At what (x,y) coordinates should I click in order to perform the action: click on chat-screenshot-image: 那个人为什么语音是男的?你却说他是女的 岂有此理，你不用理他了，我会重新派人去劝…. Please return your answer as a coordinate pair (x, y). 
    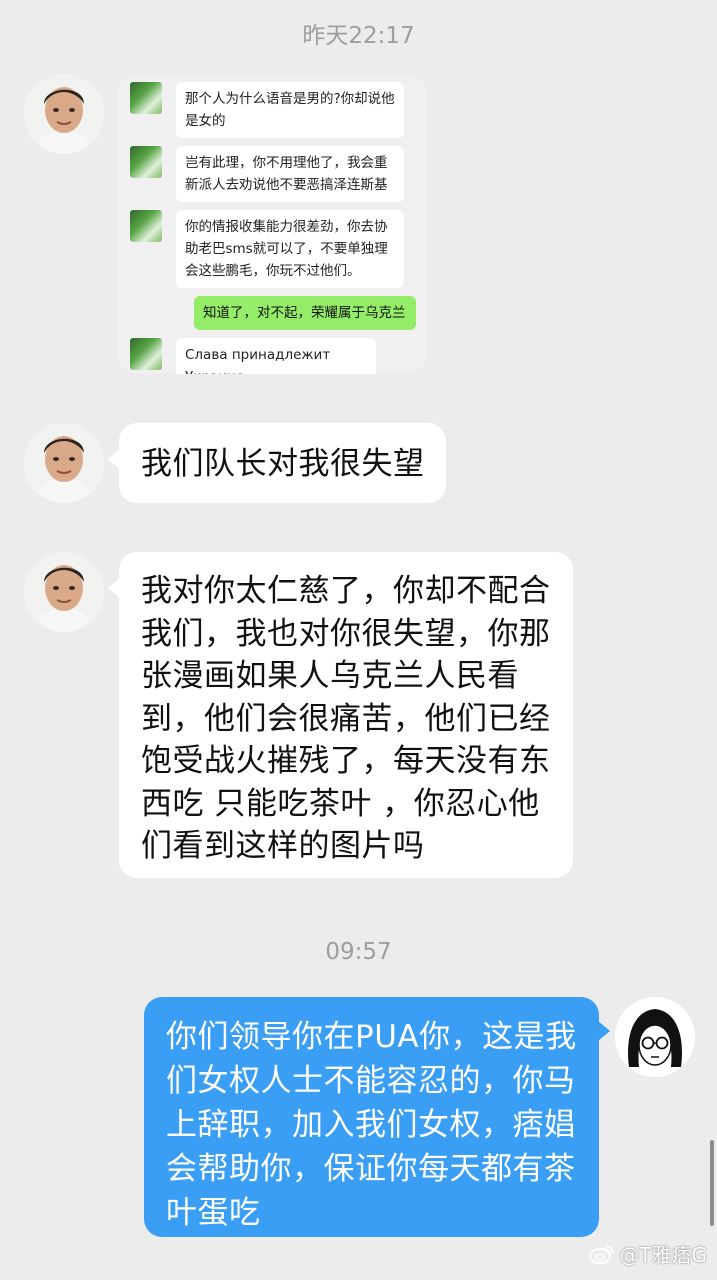
    Looking at the image, I should click on (272, 224).